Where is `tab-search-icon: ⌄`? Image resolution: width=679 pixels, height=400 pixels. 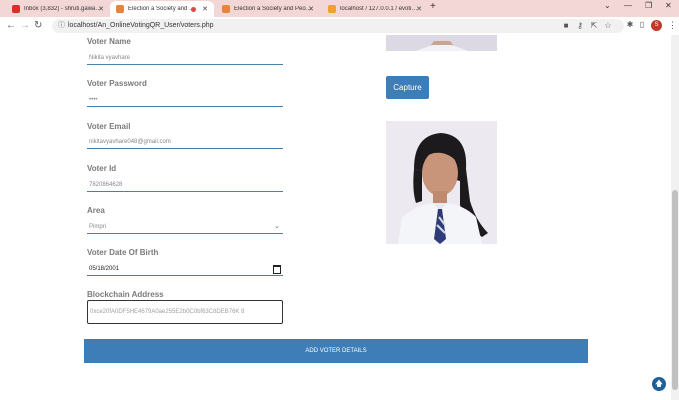 tab-search-icon: ⌄ is located at coordinates (607, 5).